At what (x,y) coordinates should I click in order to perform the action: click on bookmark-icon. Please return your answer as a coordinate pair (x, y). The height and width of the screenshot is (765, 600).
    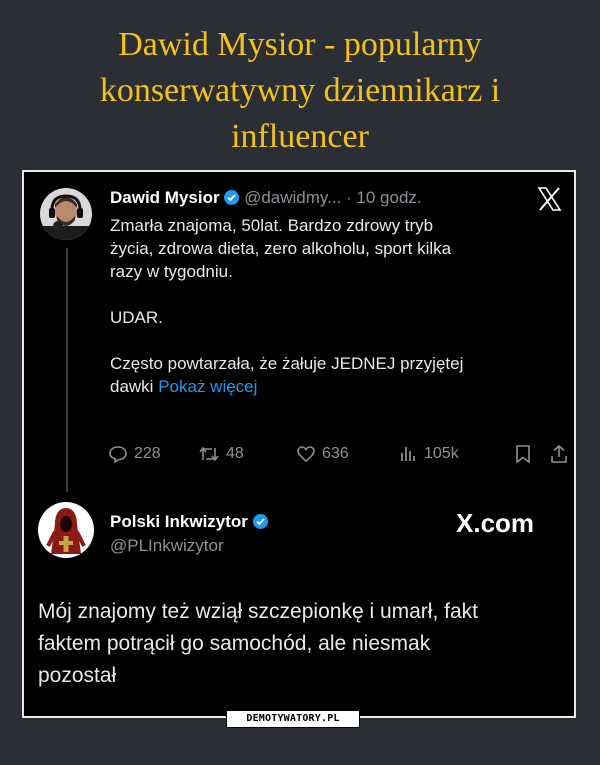
    Looking at the image, I should click on (523, 454).